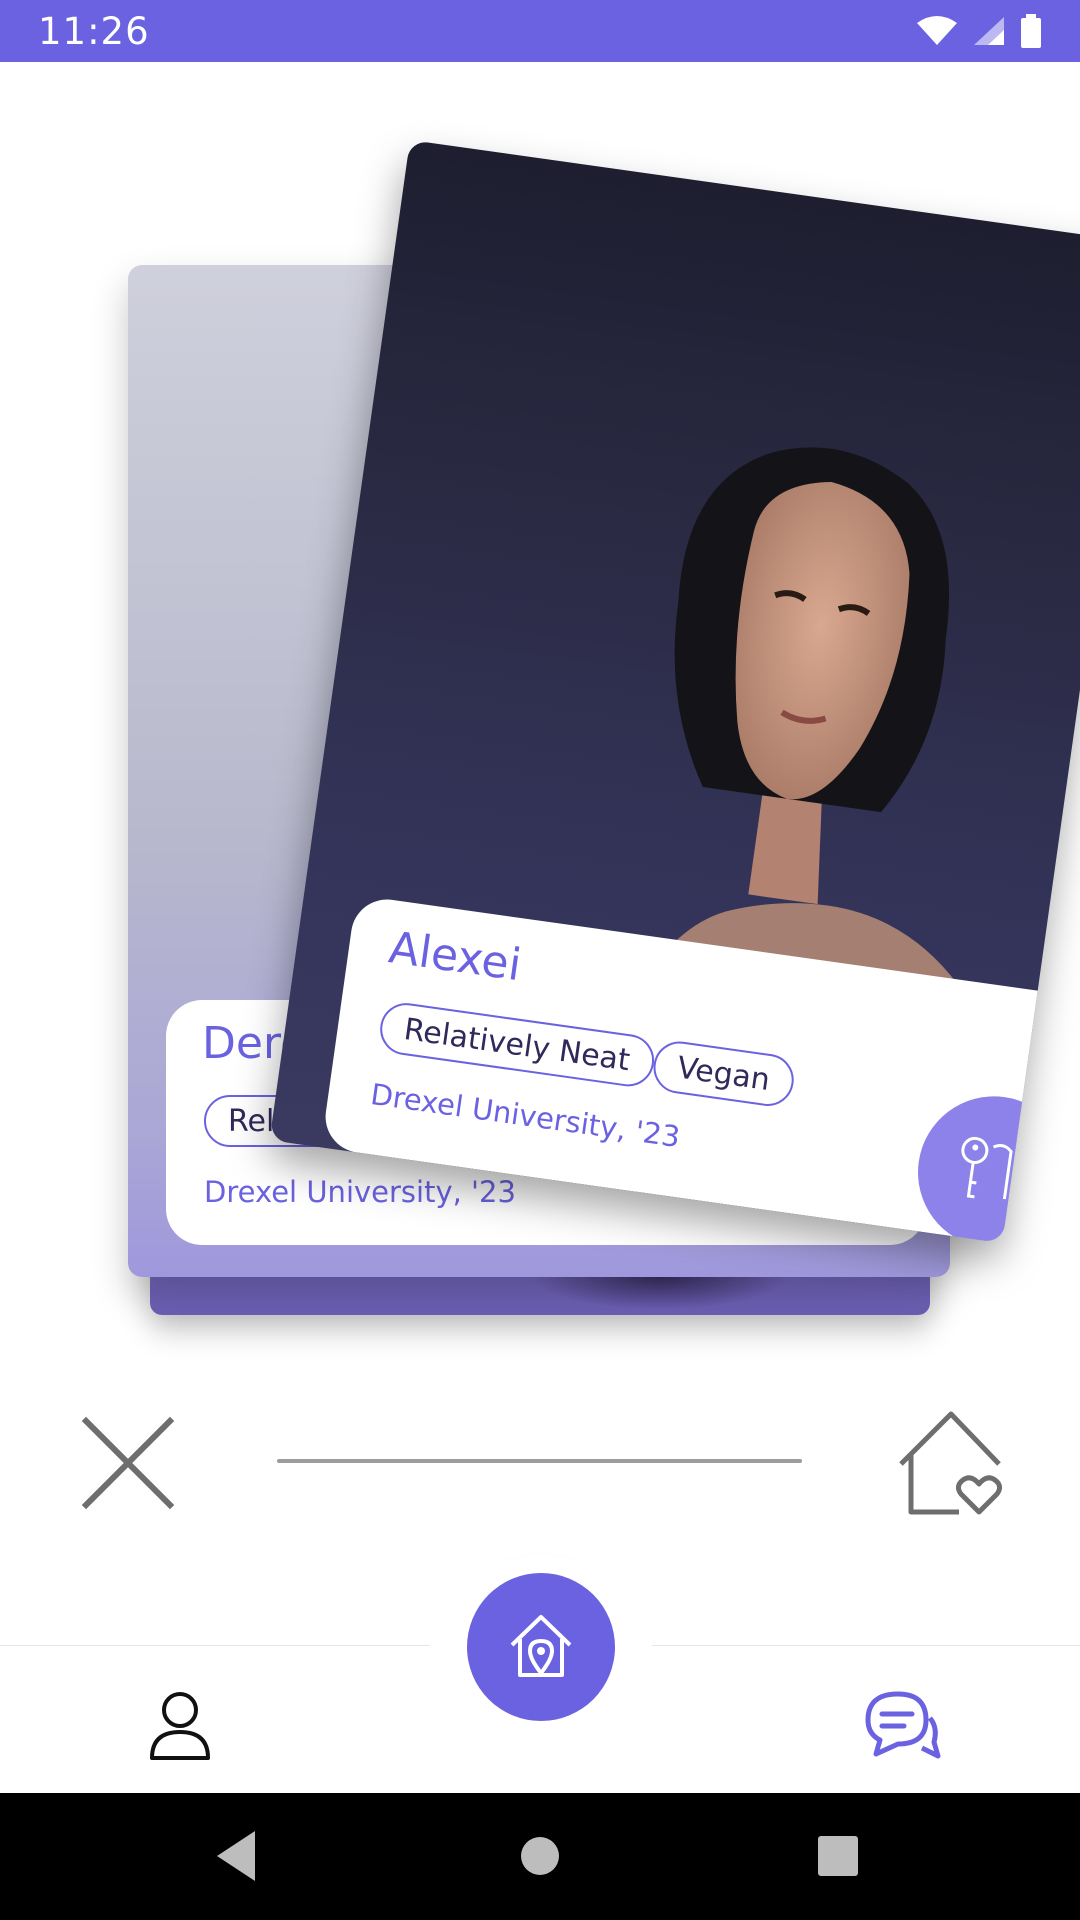 Image resolution: width=1080 pixels, height=1920 pixels. I want to click on profile-nav-button, so click(180, 1724).